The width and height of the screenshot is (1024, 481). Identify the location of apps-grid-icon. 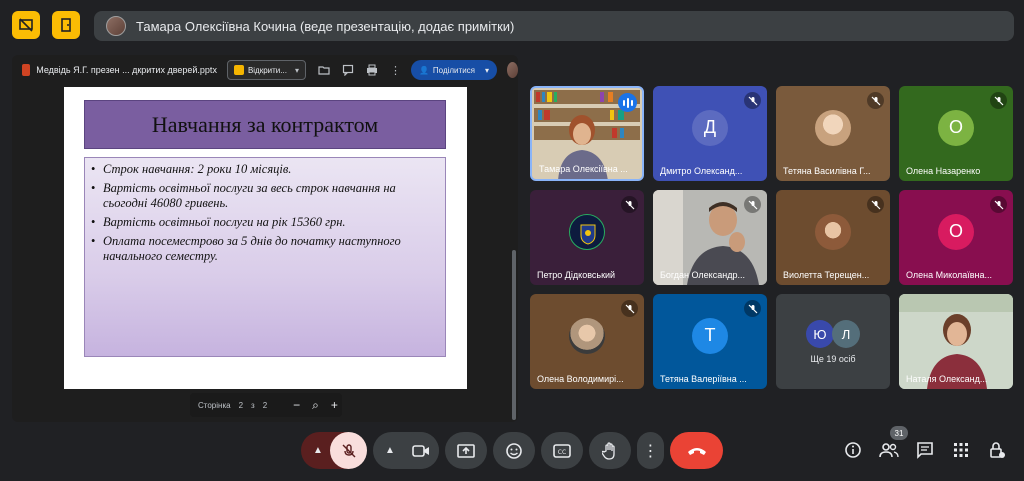
(961, 450).